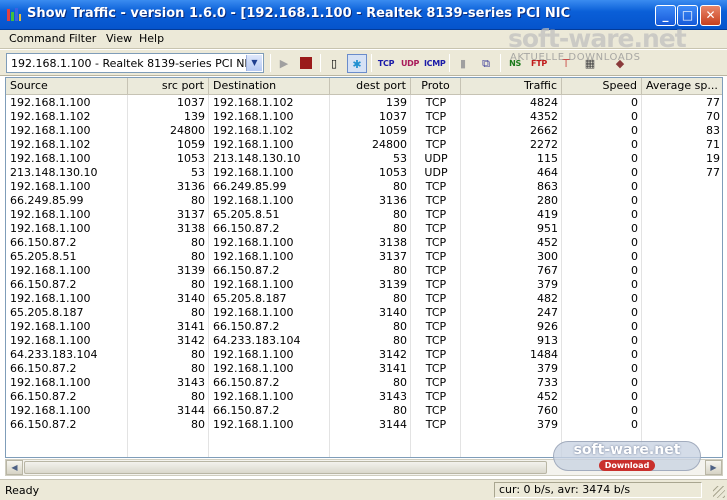 The width and height of the screenshot is (727, 500). What do you see at coordinates (713, 158) in the screenshot?
I see `cell-average-speed: 19` at bounding box center [713, 158].